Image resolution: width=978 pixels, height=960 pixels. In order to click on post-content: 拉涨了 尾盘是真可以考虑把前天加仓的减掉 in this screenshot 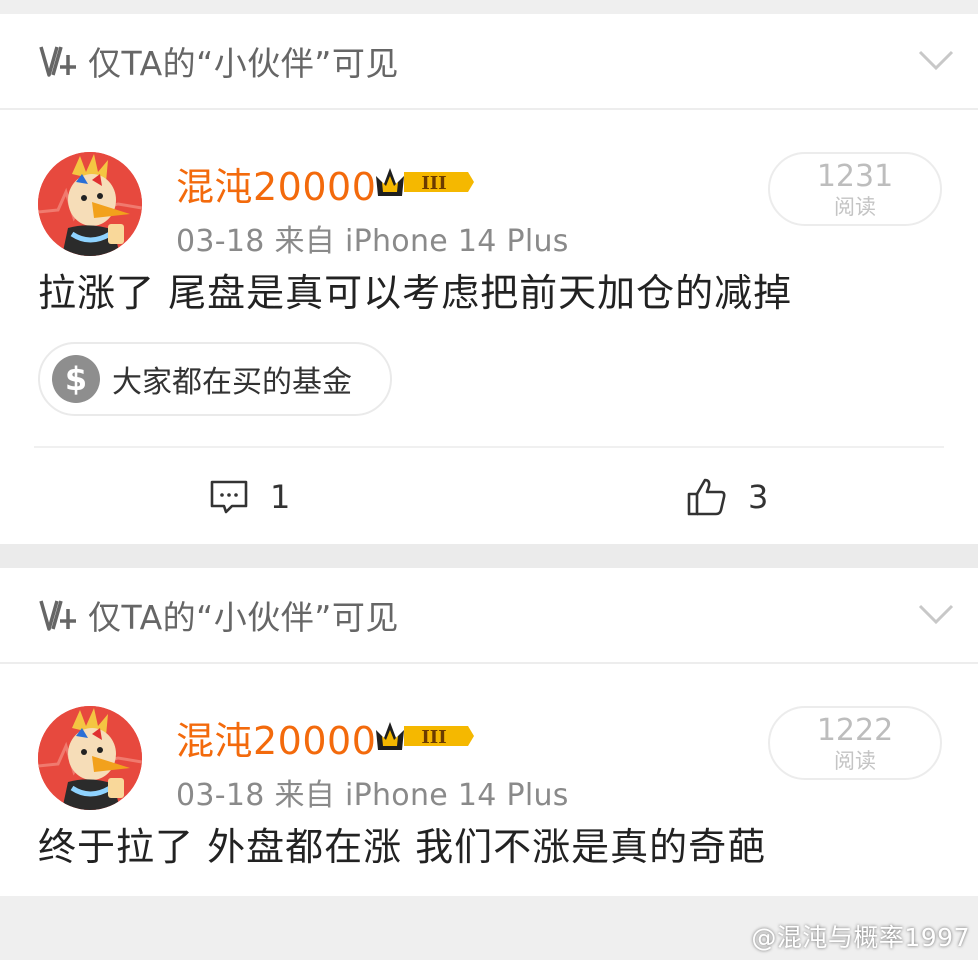, I will do `click(489, 301)`.